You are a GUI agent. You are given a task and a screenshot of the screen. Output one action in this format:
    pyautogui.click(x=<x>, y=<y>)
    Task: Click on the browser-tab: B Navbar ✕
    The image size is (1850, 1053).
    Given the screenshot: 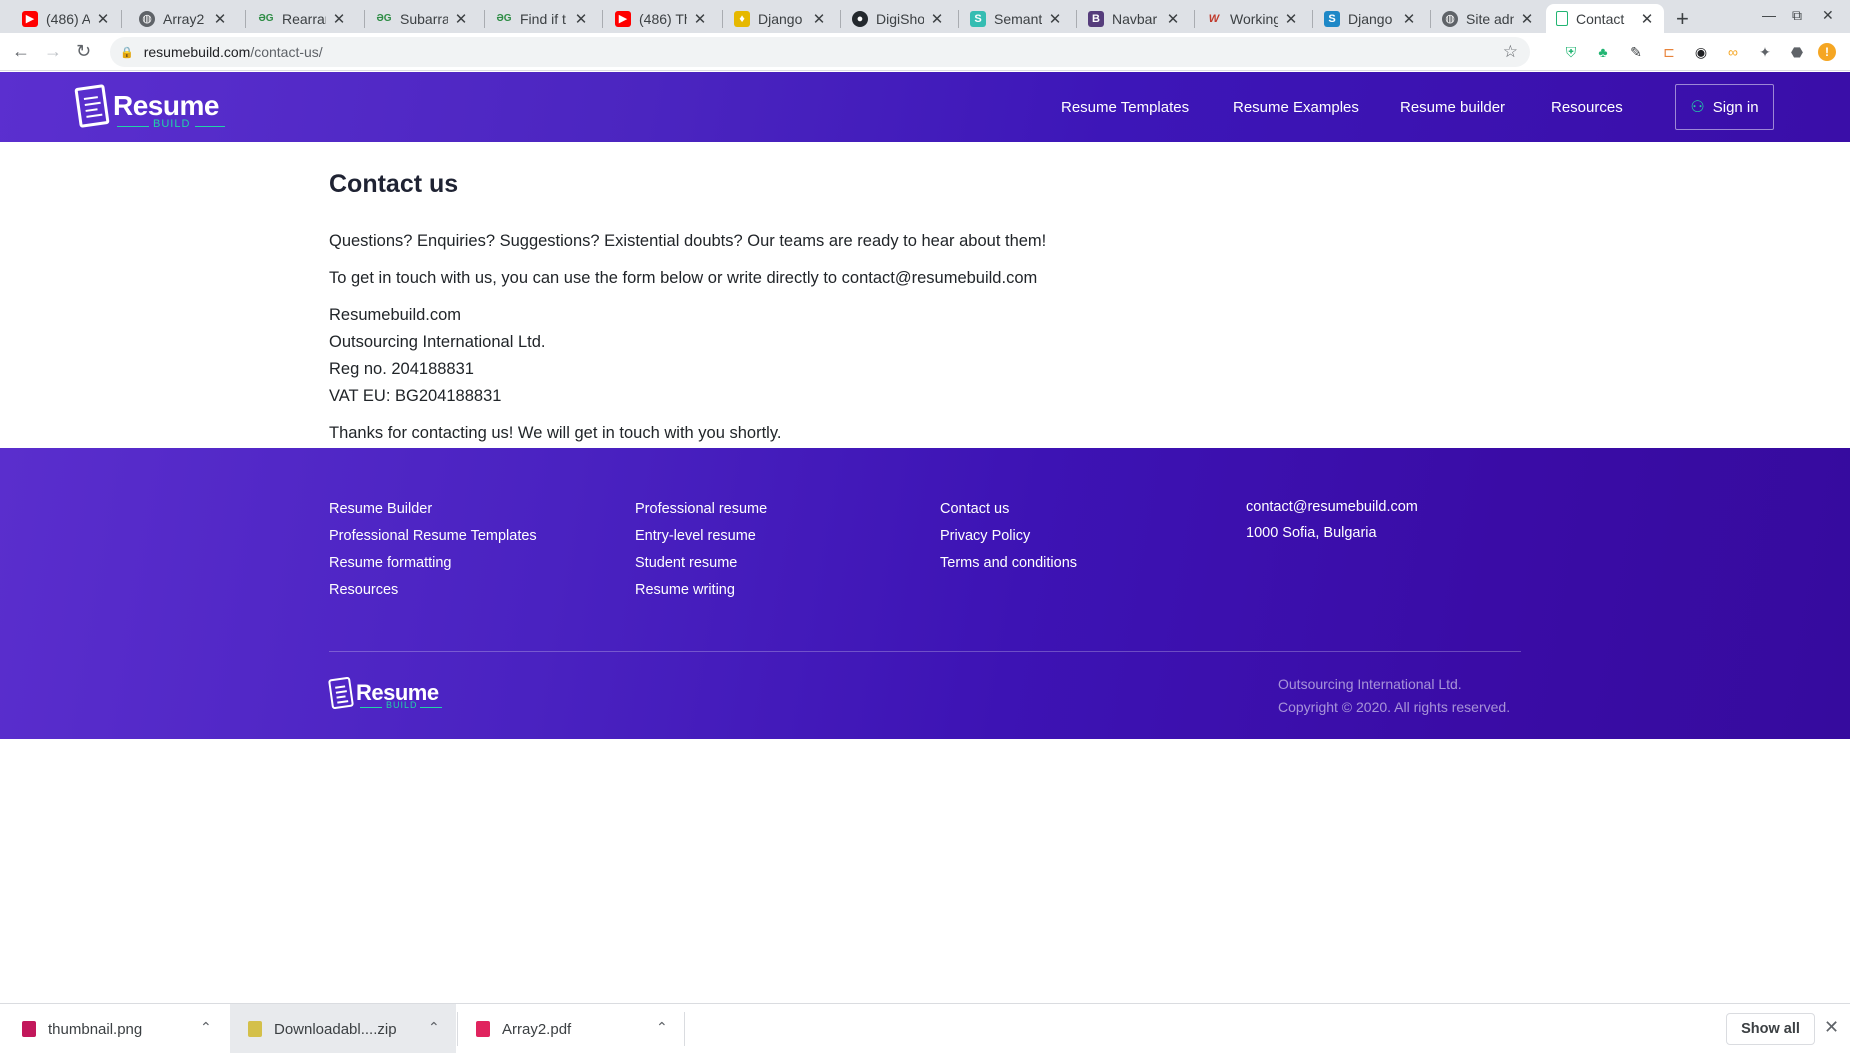 What is the action you would take?
    pyautogui.click(x=1134, y=18)
    